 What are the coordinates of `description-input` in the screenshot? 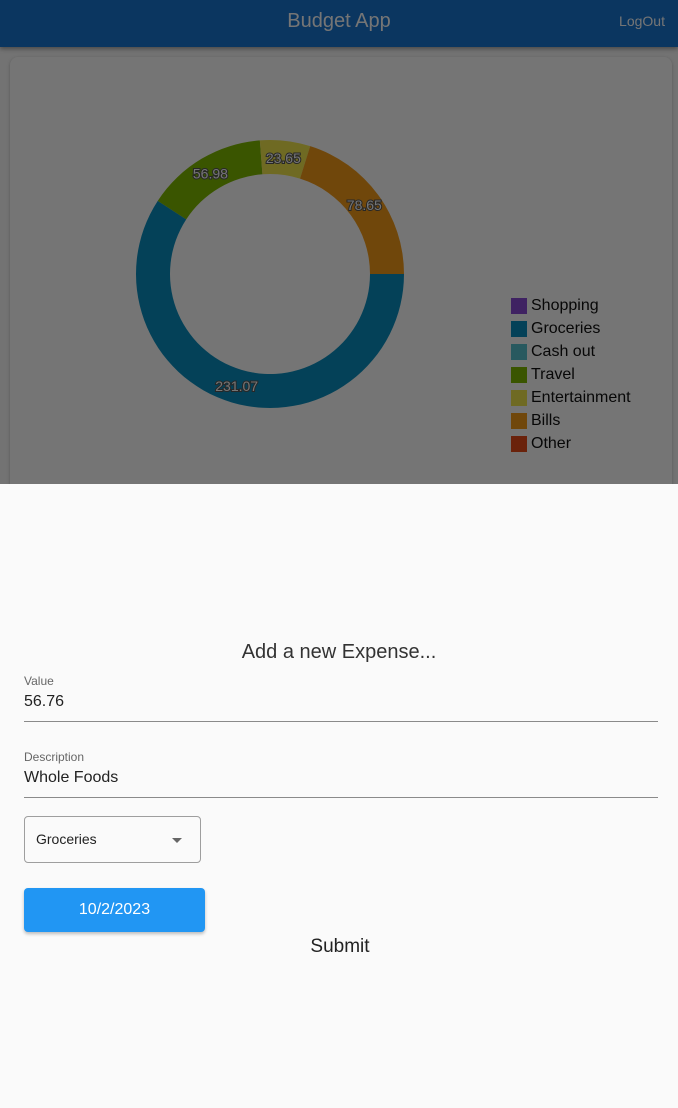 It's located at (341, 778).